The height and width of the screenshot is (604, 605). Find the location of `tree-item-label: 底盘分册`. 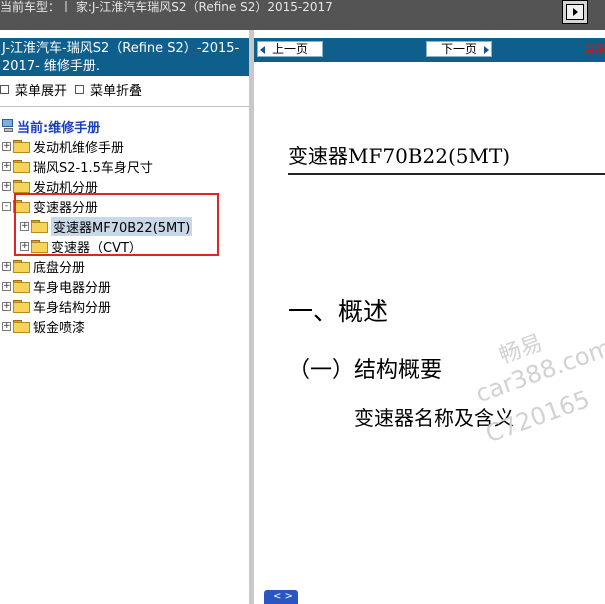

tree-item-label: 底盘分册 is located at coordinates (59, 268).